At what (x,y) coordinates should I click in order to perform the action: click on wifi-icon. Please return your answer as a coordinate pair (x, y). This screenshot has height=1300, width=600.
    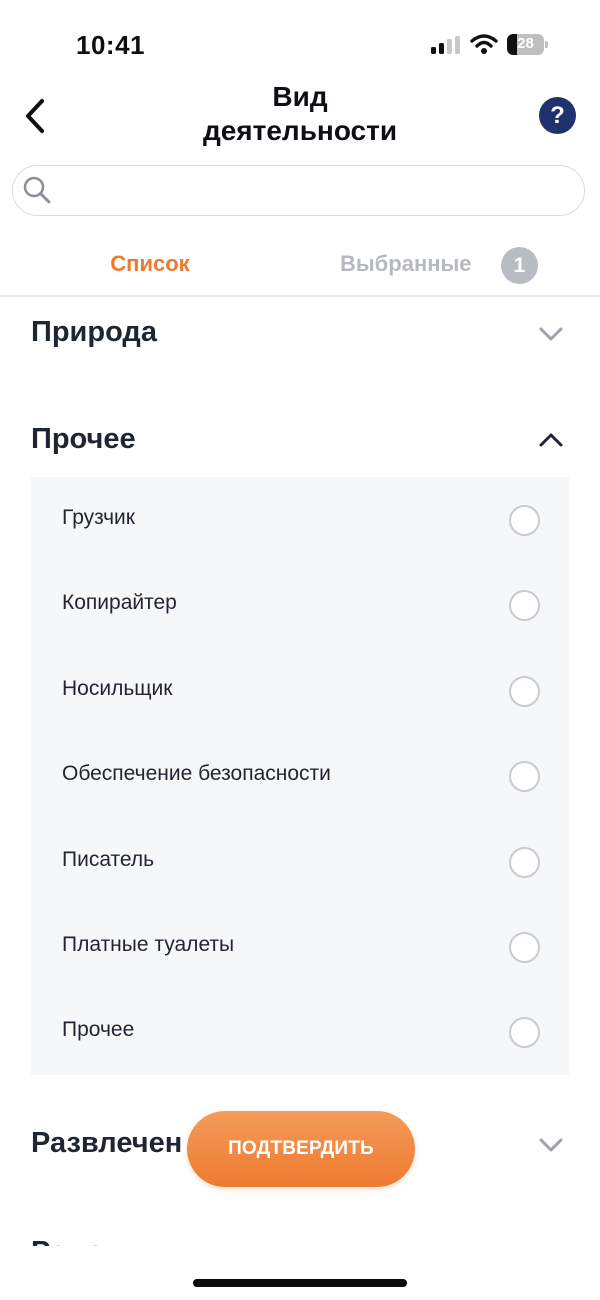
    Looking at the image, I should click on (484, 44).